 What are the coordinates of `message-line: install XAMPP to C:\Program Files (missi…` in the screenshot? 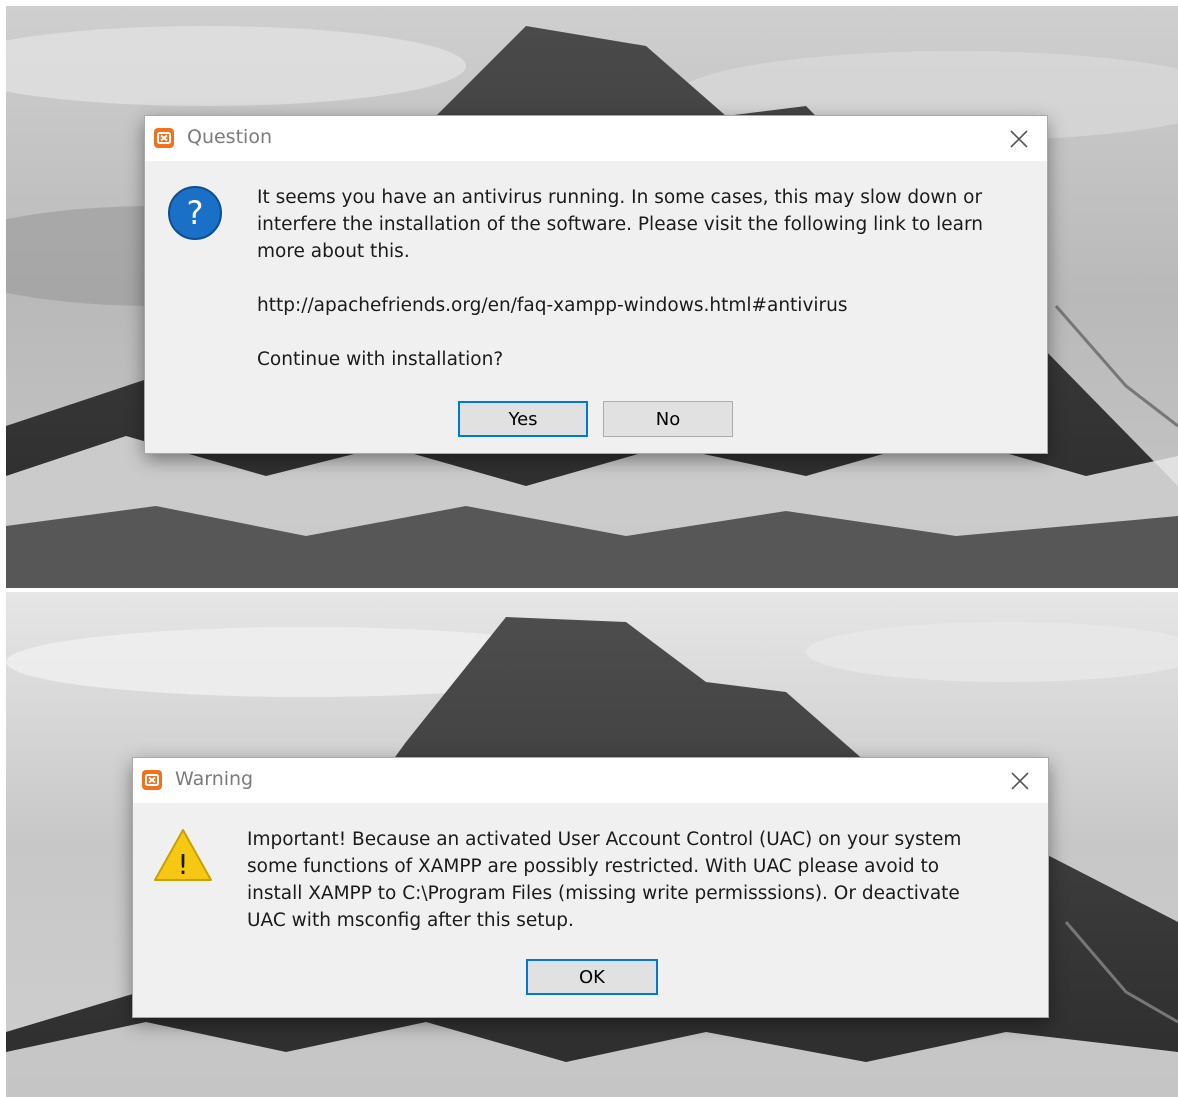 It's located at (603, 893).